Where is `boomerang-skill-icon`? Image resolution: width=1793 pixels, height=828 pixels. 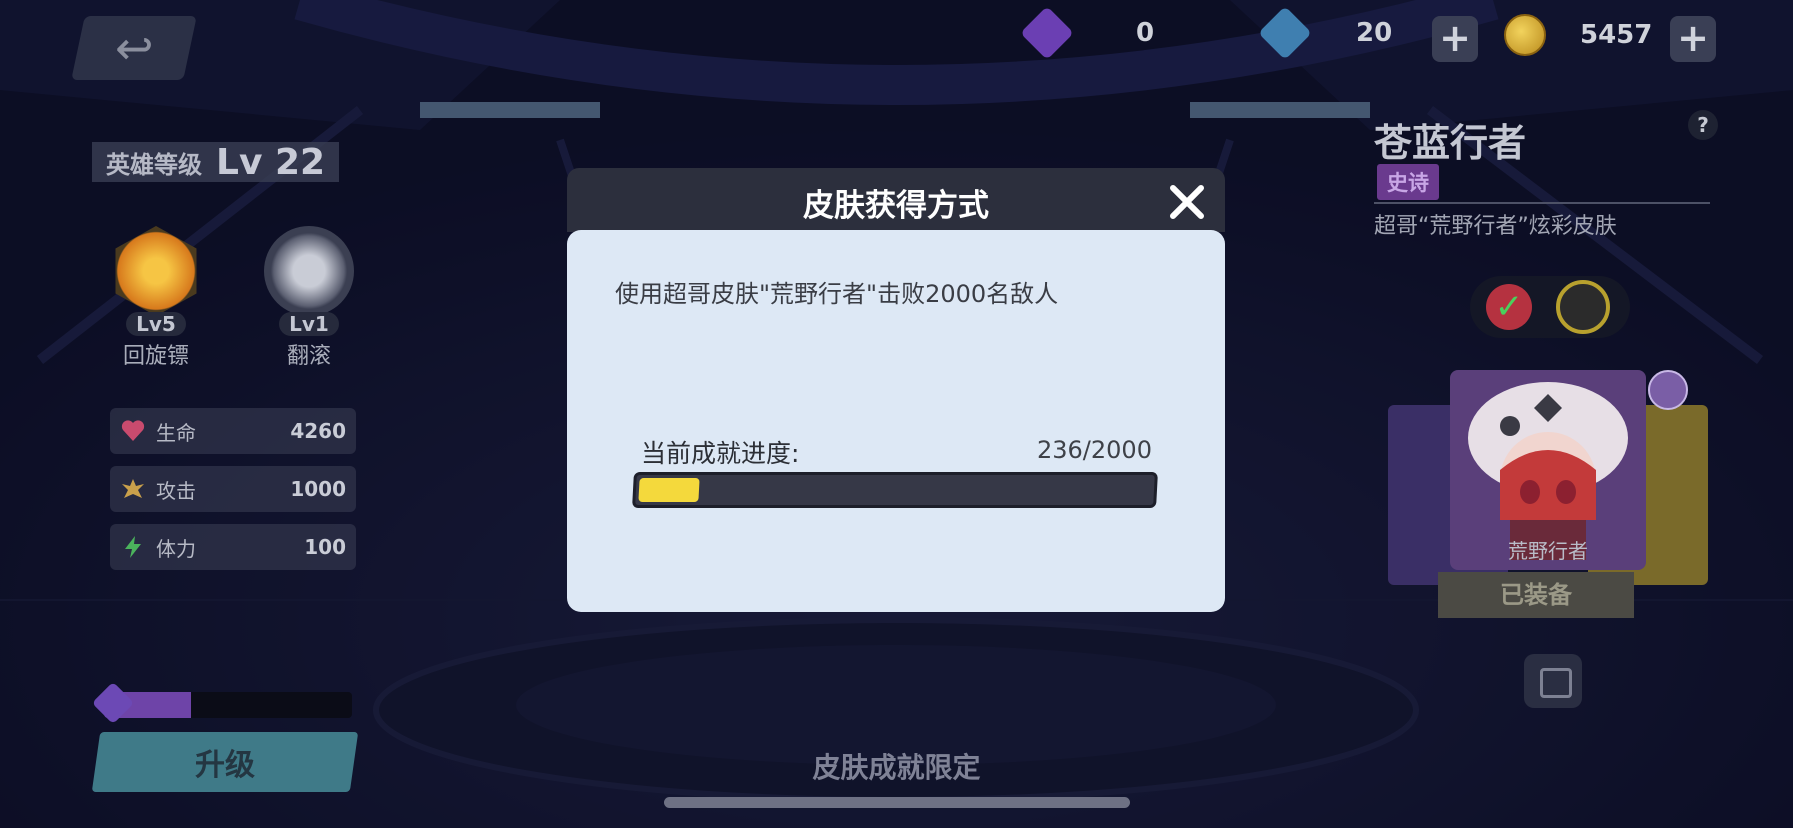
boomerang-skill-icon is located at coordinates (156, 271).